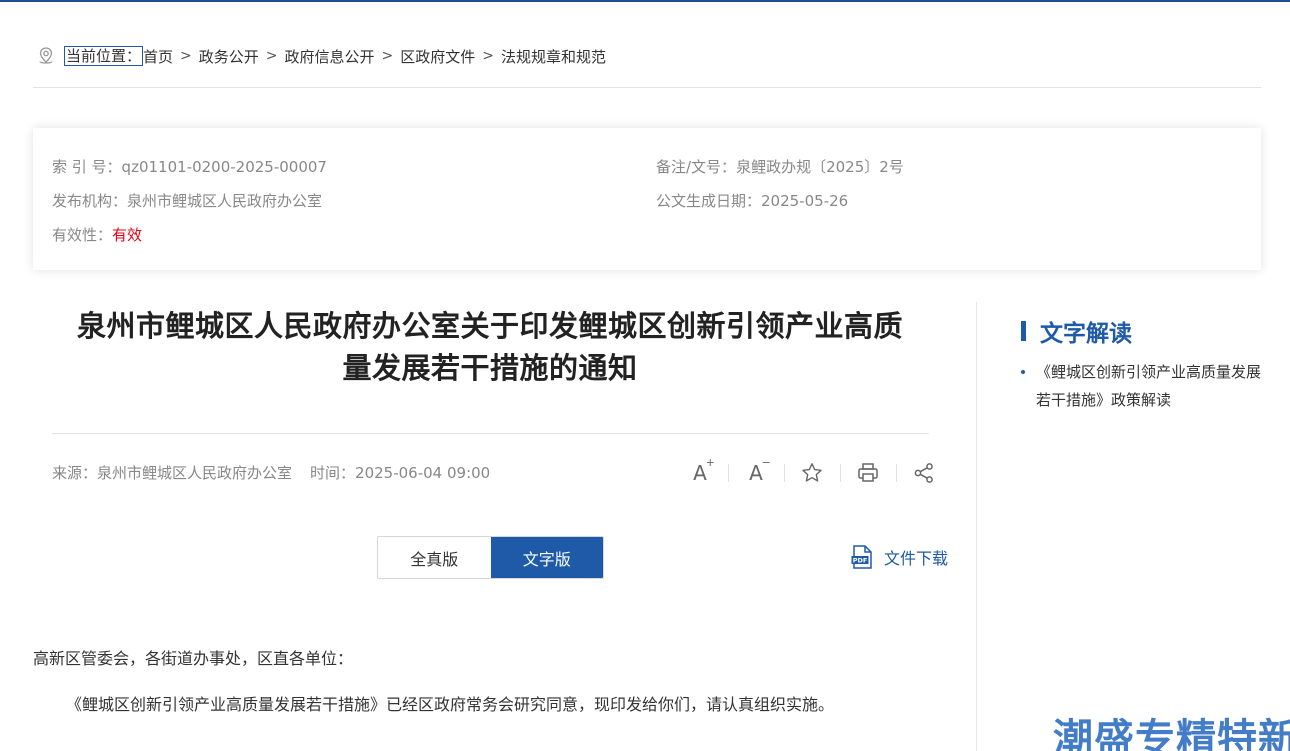 This screenshot has height=751, width=1290. Describe the element at coordinates (645, 1) in the screenshot. I see `top-accent-line` at that location.